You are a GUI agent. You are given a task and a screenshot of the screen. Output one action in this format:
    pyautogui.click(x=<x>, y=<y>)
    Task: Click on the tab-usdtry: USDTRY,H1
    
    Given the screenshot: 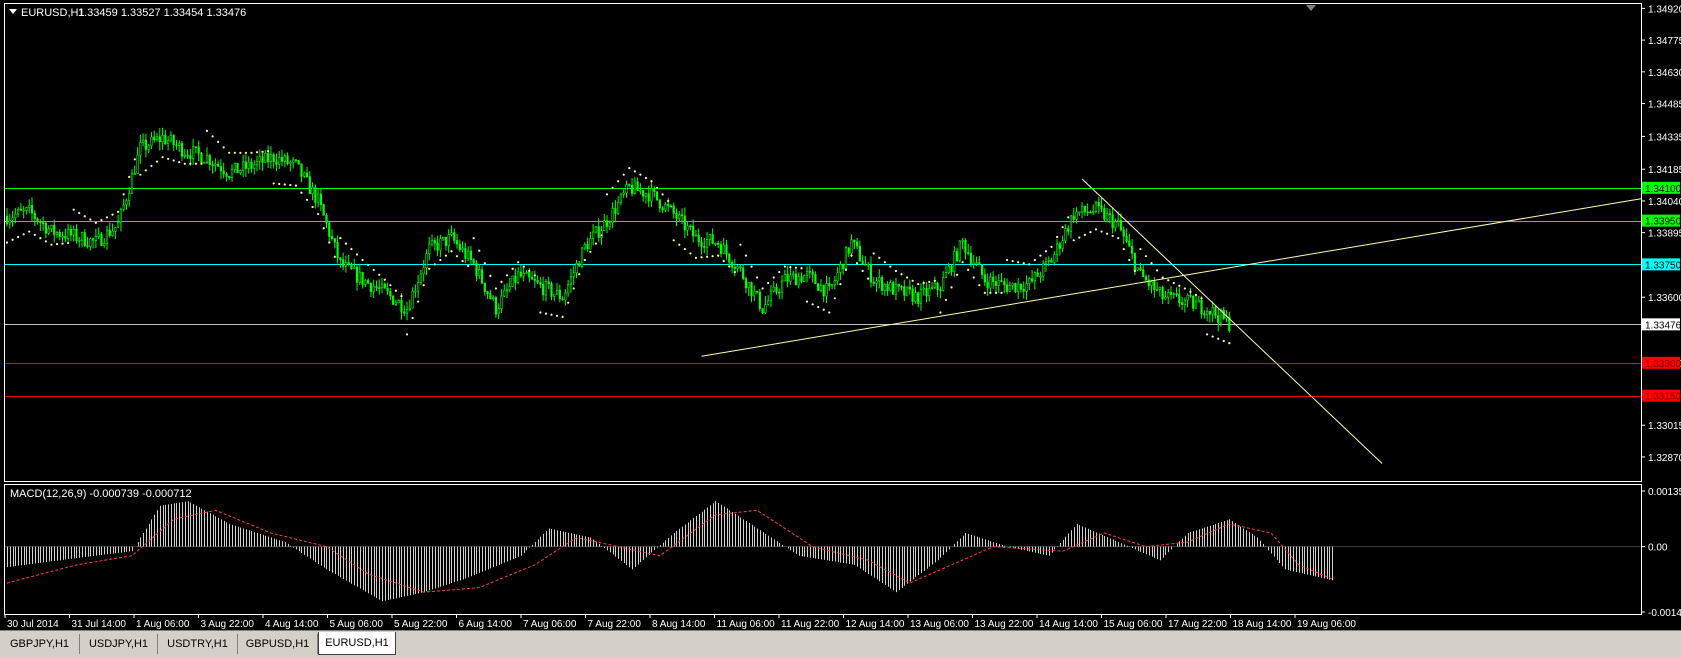 What is the action you would take?
    pyautogui.click(x=198, y=644)
    